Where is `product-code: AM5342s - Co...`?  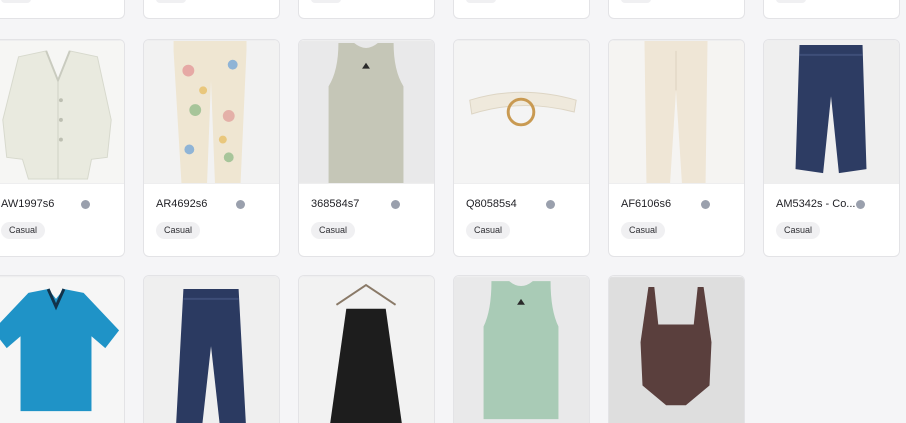 product-code: AM5342s - Co... is located at coordinates (816, 204).